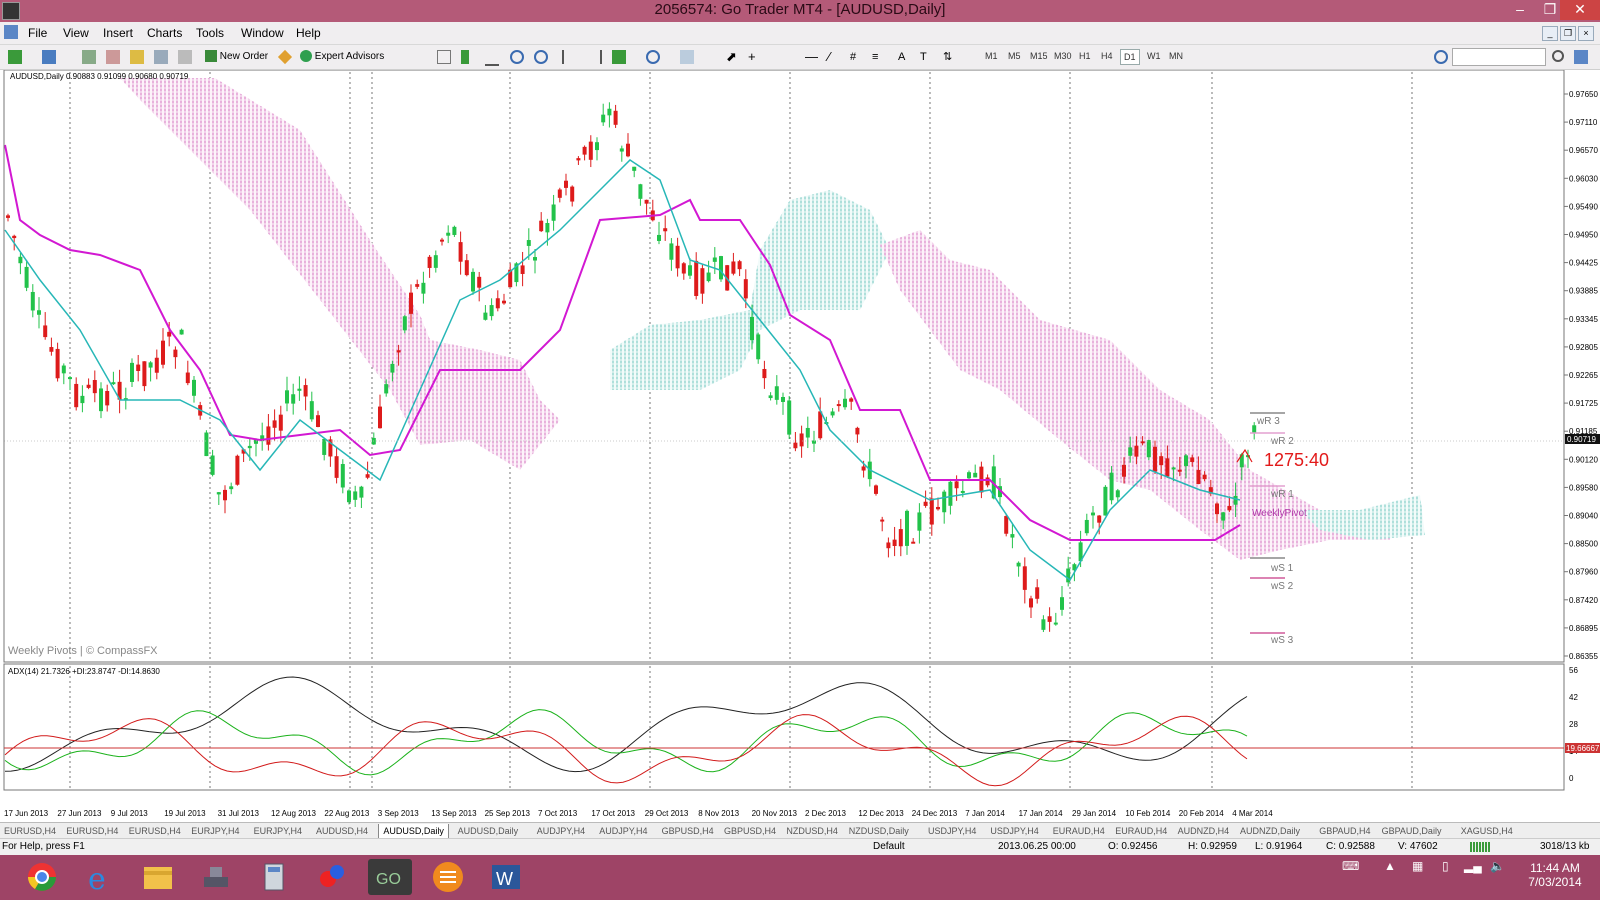 The height and width of the screenshot is (900, 1600). What do you see at coordinates (262, 33) in the screenshot?
I see `menu-window: Window` at bounding box center [262, 33].